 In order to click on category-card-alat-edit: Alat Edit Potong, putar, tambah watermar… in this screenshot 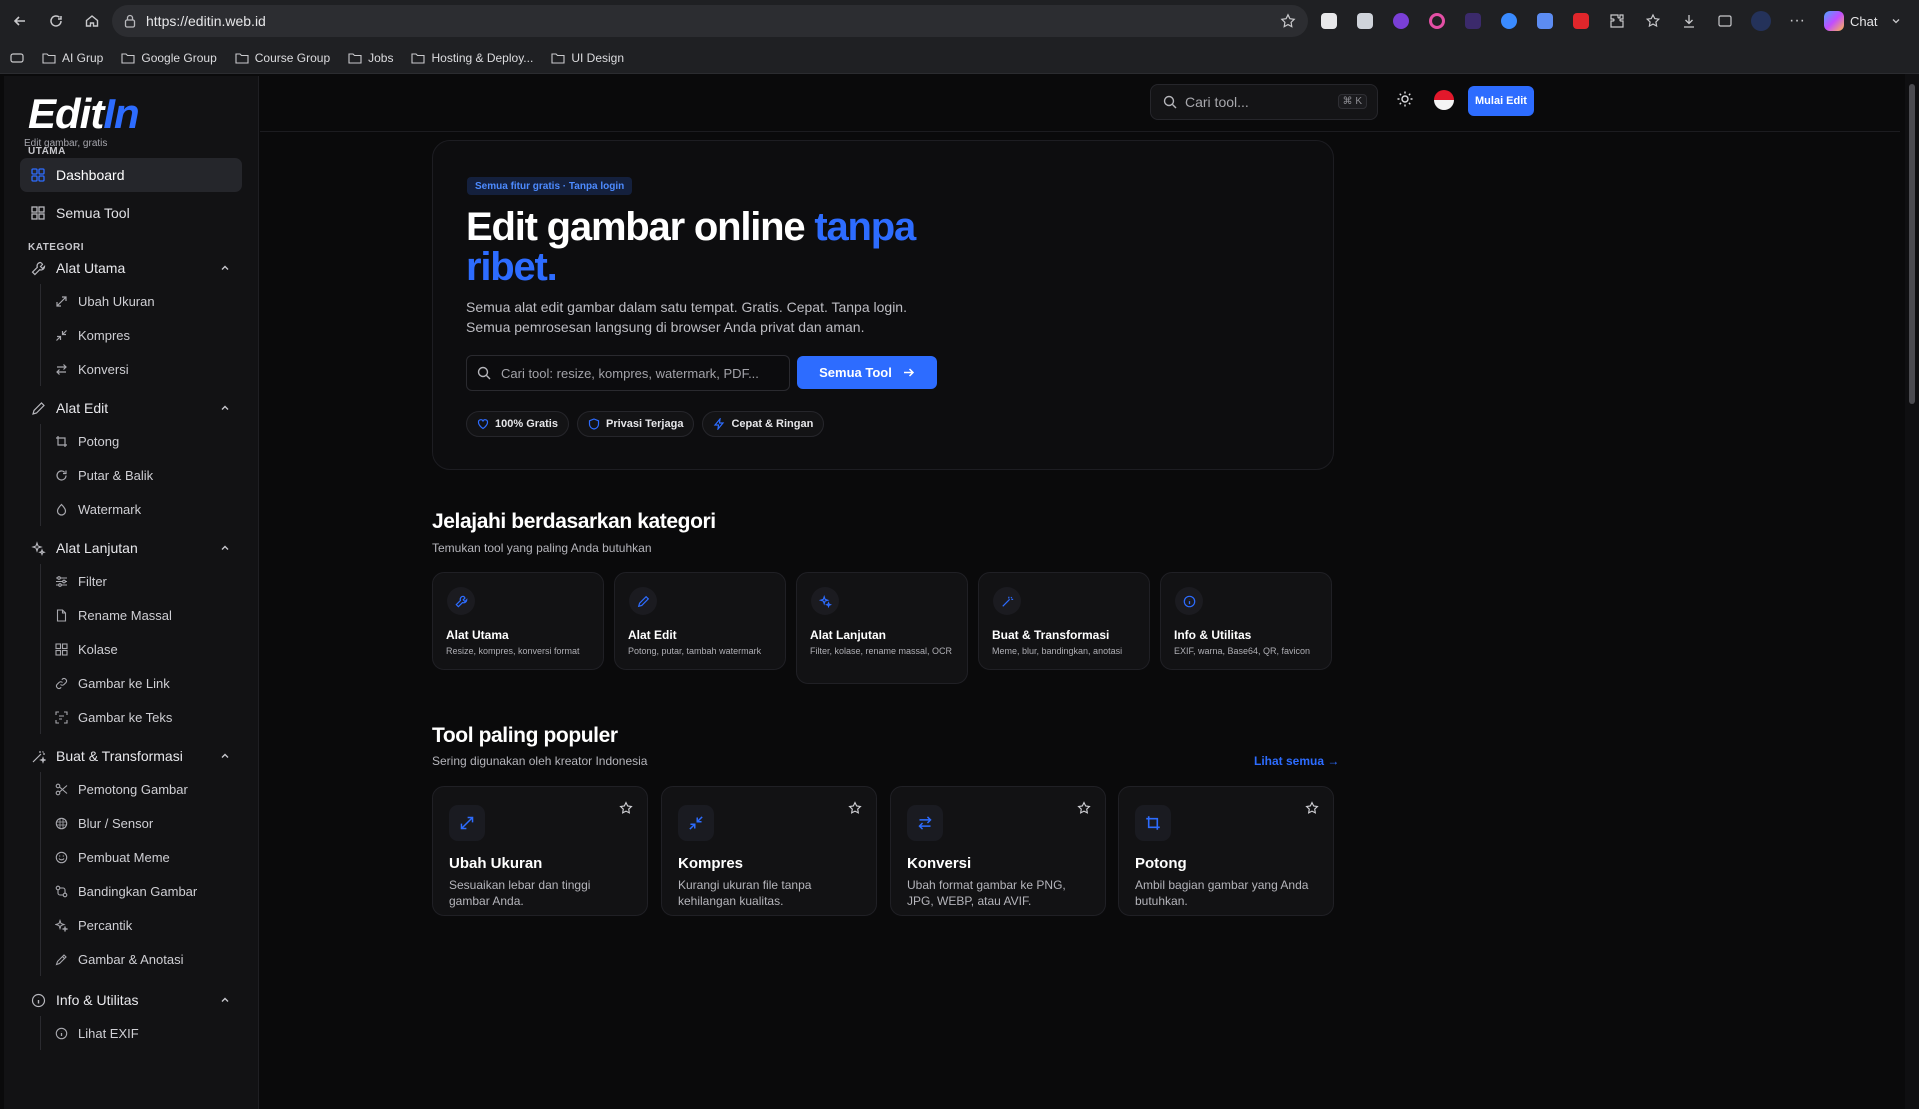, I will do `click(700, 621)`.